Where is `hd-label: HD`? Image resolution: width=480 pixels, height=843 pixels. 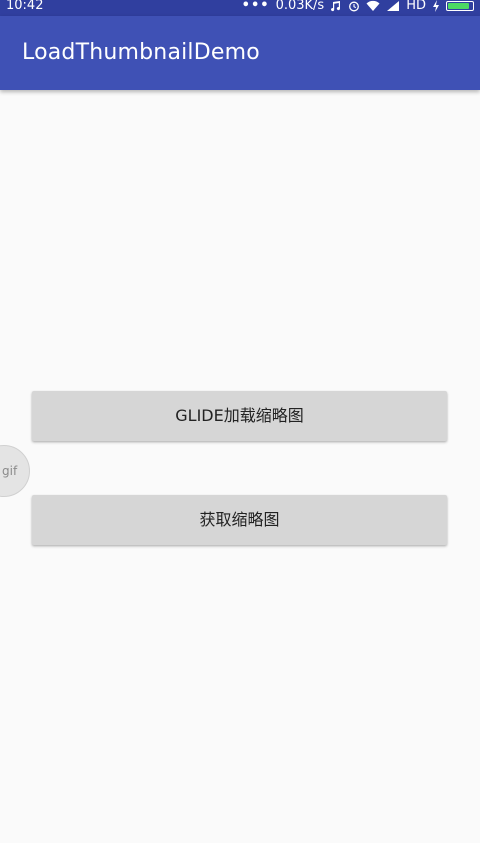
hd-label: HD is located at coordinates (416, 6).